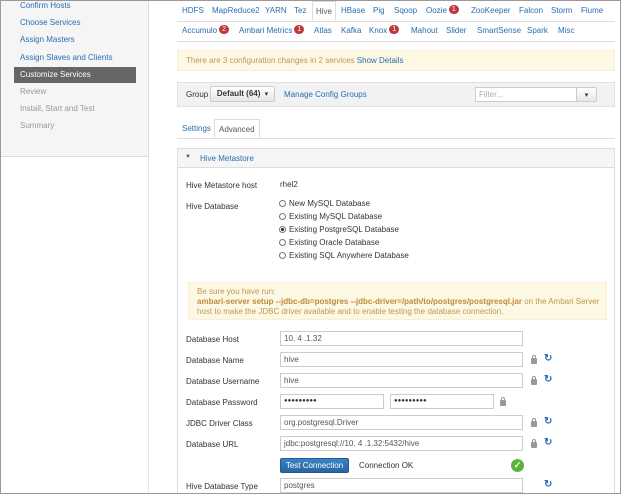  What do you see at coordinates (324, 11) in the screenshot?
I see `tab-hive: Hive` at bounding box center [324, 11].